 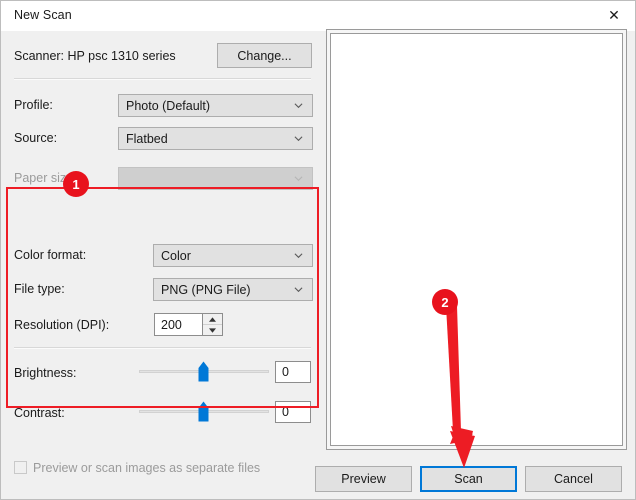 I want to click on stepper-down-icon, so click(x=212, y=330).